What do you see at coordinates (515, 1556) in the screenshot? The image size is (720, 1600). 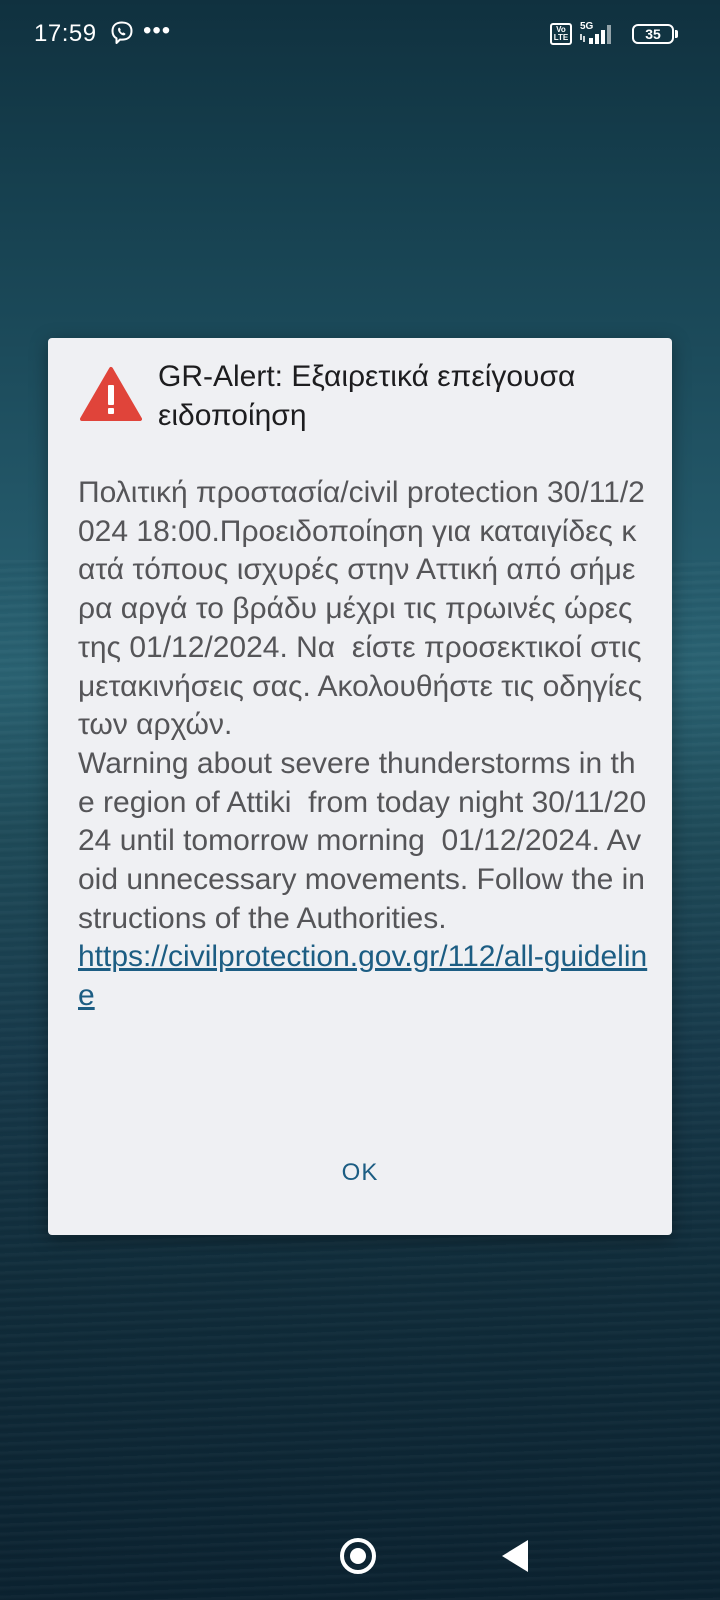 I see `back-button` at bounding box center [515, 1556].